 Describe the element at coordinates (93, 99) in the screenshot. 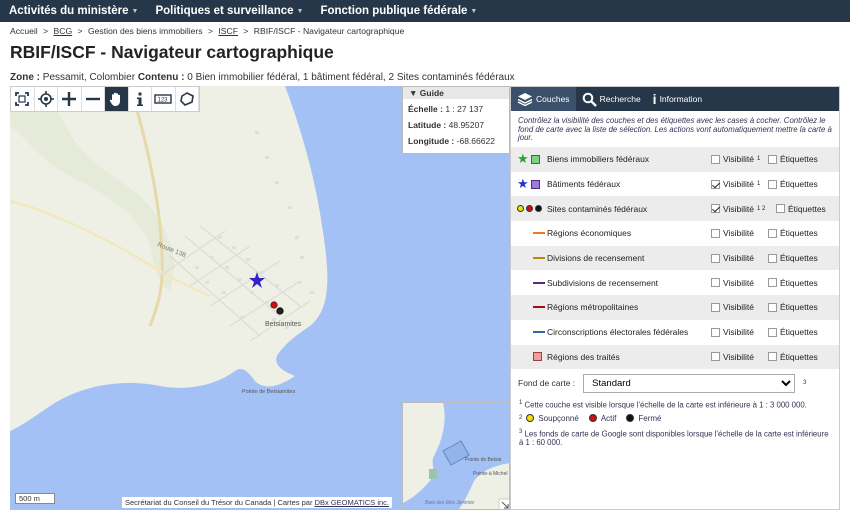

I see `zoom-out-button` at that location.